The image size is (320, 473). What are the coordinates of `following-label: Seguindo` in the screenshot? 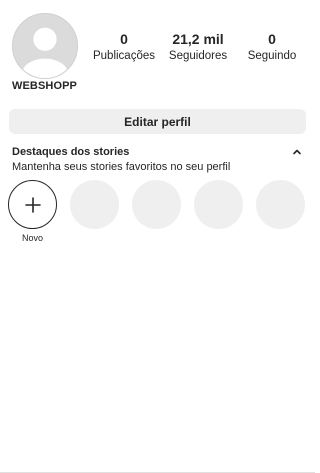 It's located at (272, 56).